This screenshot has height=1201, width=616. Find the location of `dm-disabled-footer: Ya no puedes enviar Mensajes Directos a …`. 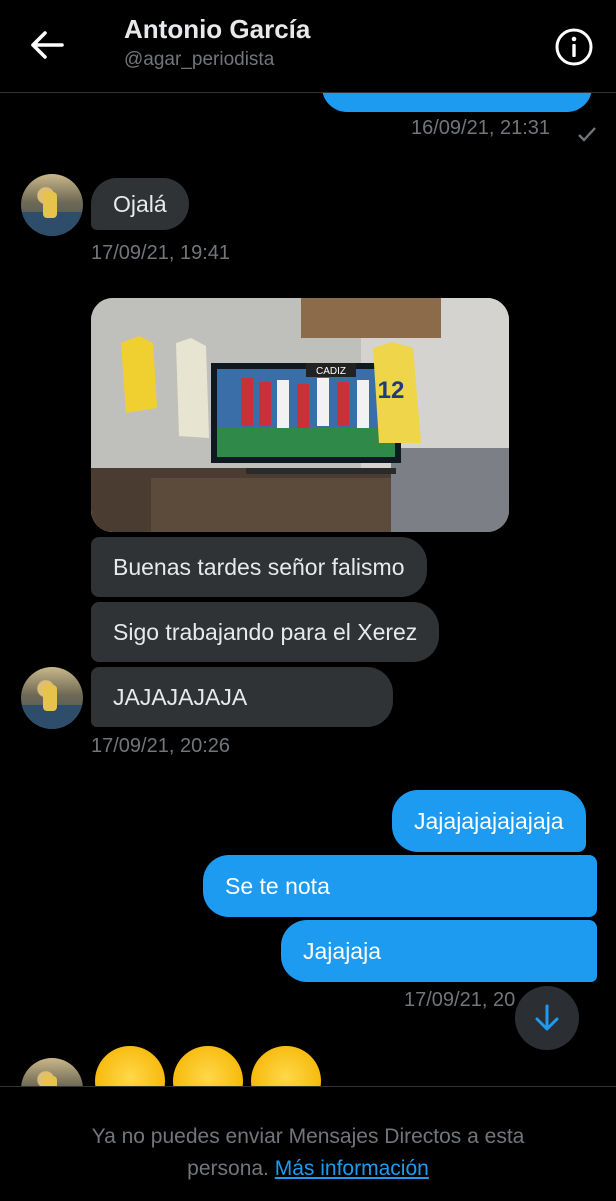

dm-disabled-footer: Ya no puedes enviar Mensajes Directos a … is located at coordinates (308, 1143).